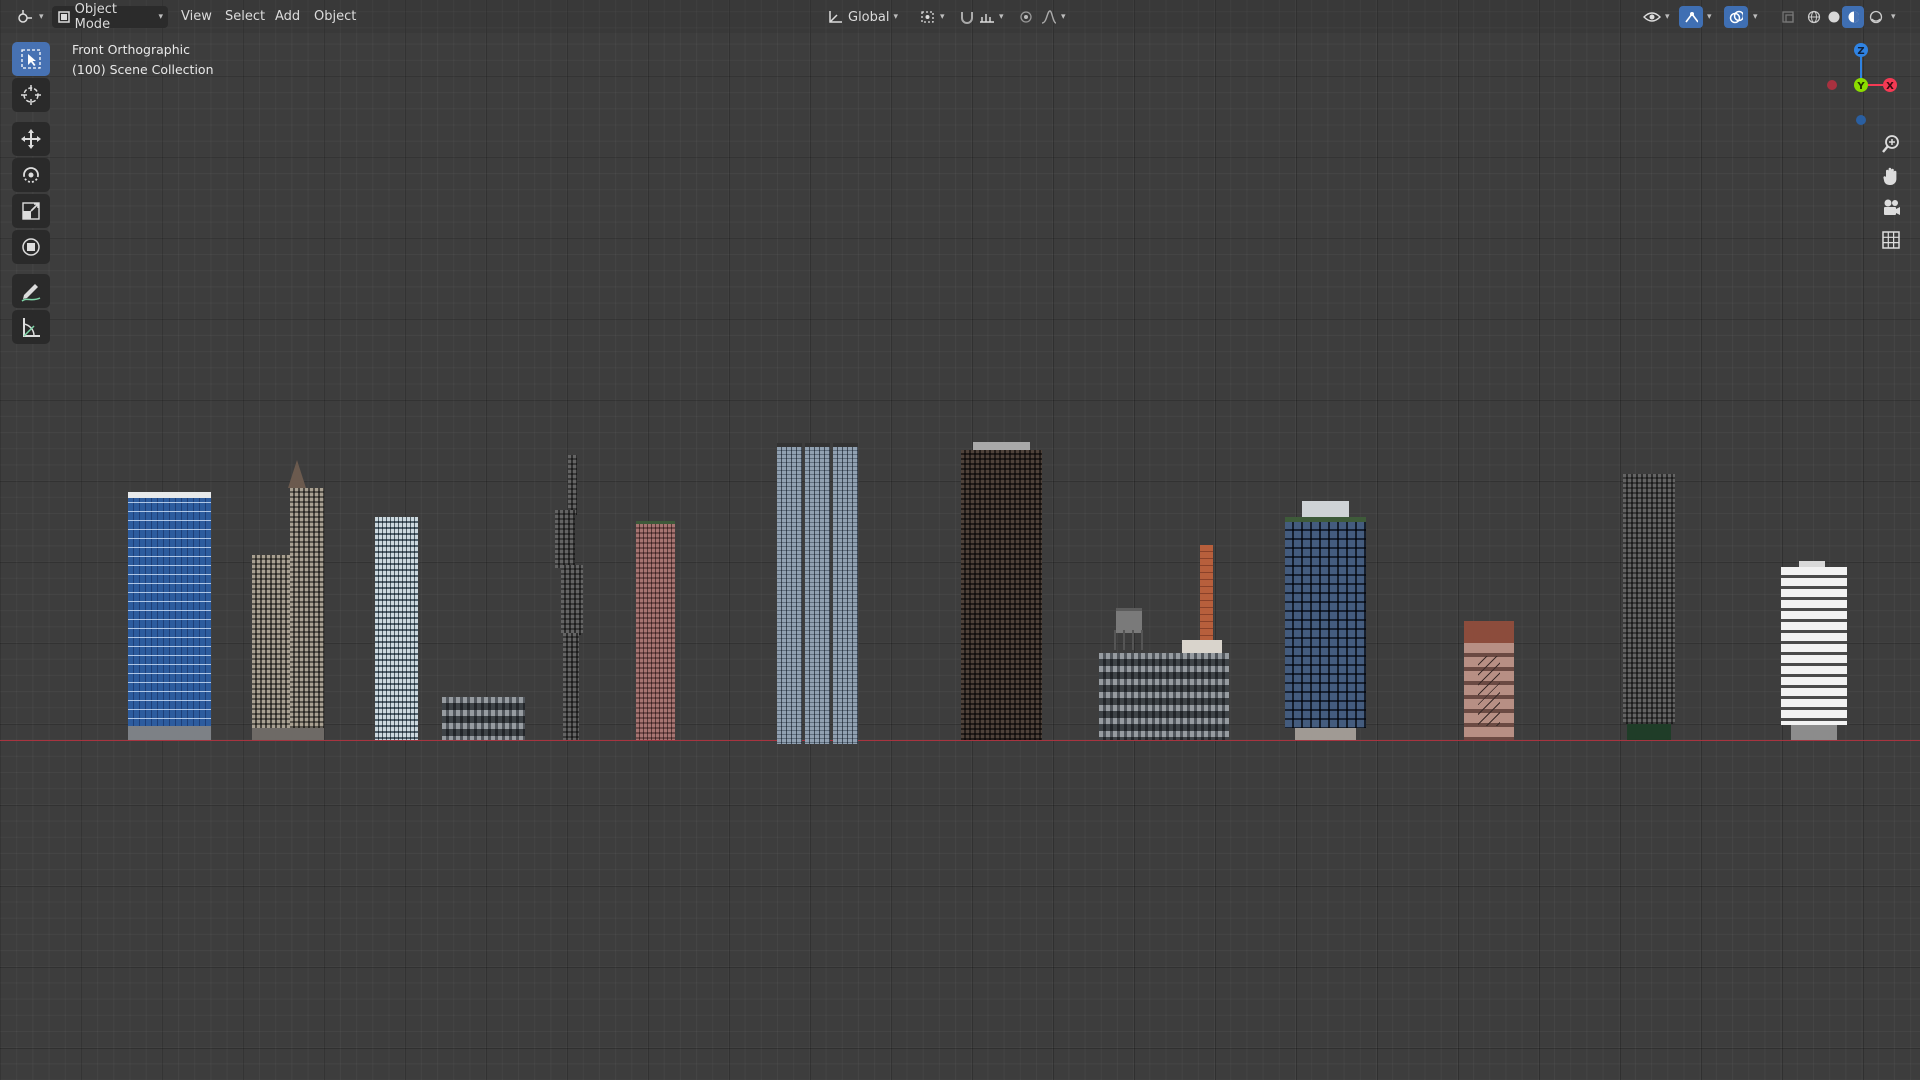 The image size is (1920, 1080). I want to click on tool-measure, so click(31, 327).